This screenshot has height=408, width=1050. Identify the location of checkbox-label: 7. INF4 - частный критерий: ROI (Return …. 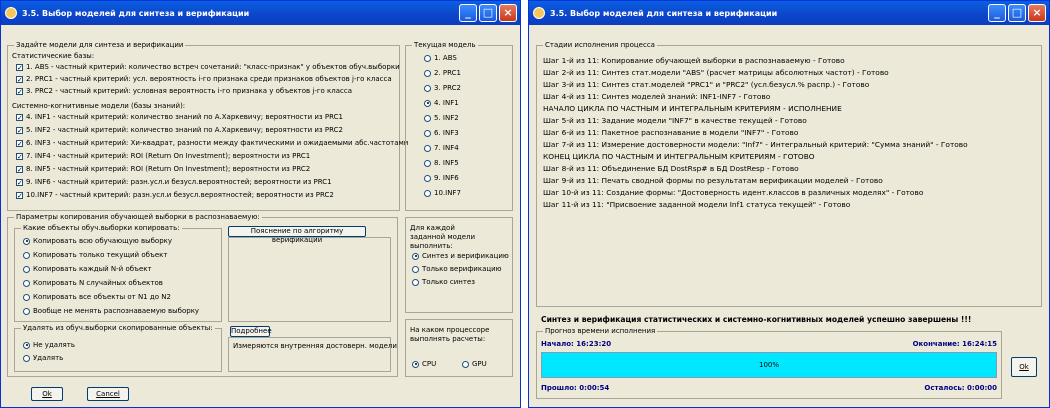
(168, 156).